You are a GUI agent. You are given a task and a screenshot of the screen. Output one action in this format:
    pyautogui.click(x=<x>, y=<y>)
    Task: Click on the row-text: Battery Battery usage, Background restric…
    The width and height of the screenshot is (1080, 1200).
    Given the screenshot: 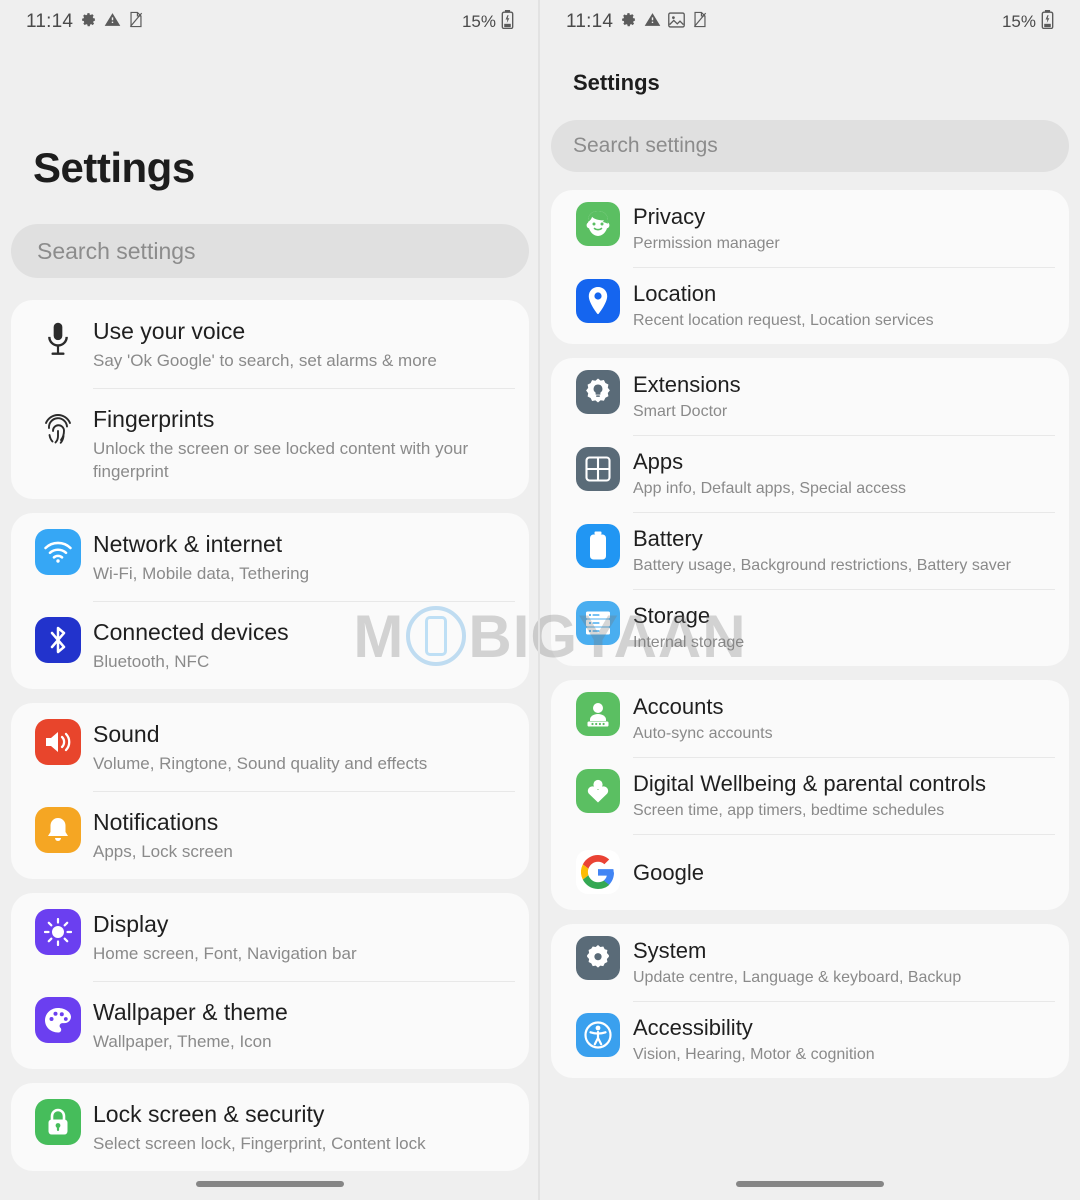 What is the action you would take?
    pyautogui.click(x=845, y=550)
    